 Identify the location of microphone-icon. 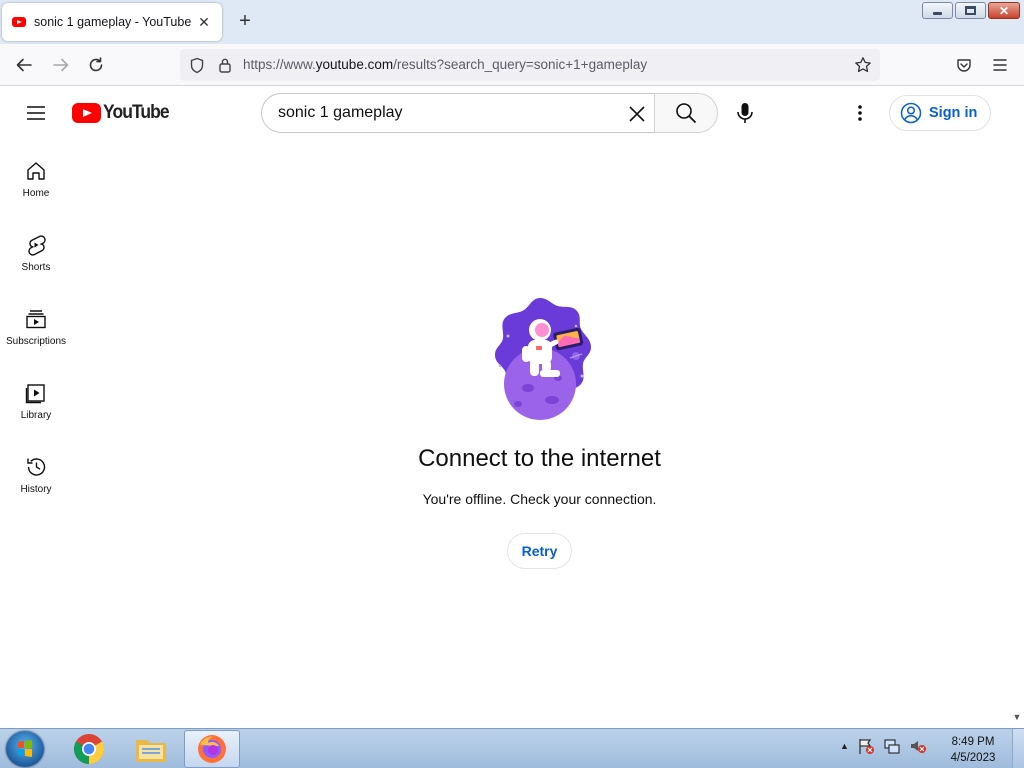
(745, 113).